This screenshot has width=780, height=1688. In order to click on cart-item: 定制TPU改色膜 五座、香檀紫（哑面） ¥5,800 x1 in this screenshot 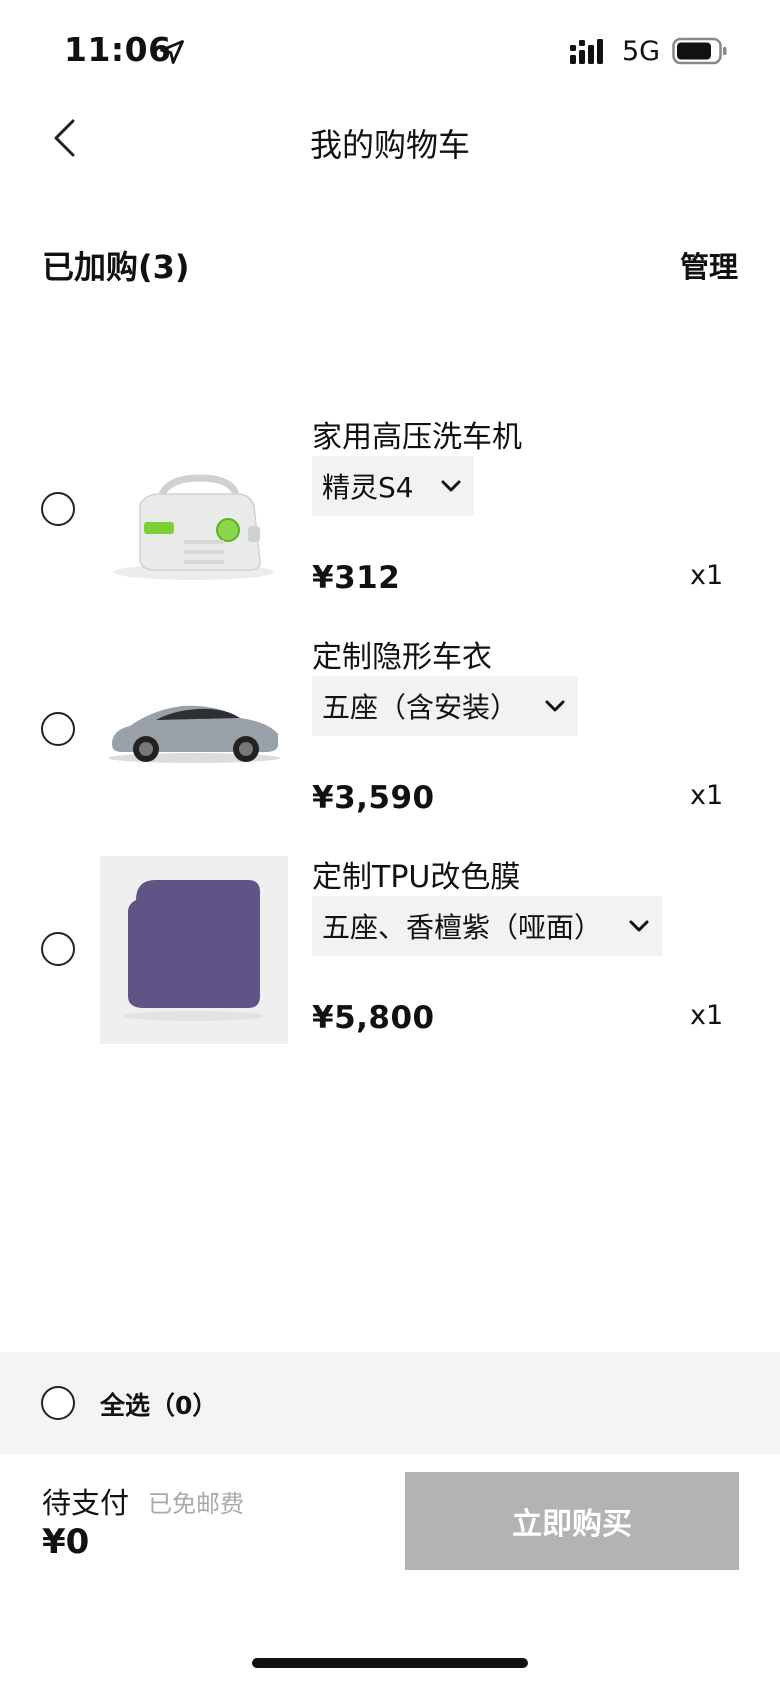, I will do `click(390, 945)`.